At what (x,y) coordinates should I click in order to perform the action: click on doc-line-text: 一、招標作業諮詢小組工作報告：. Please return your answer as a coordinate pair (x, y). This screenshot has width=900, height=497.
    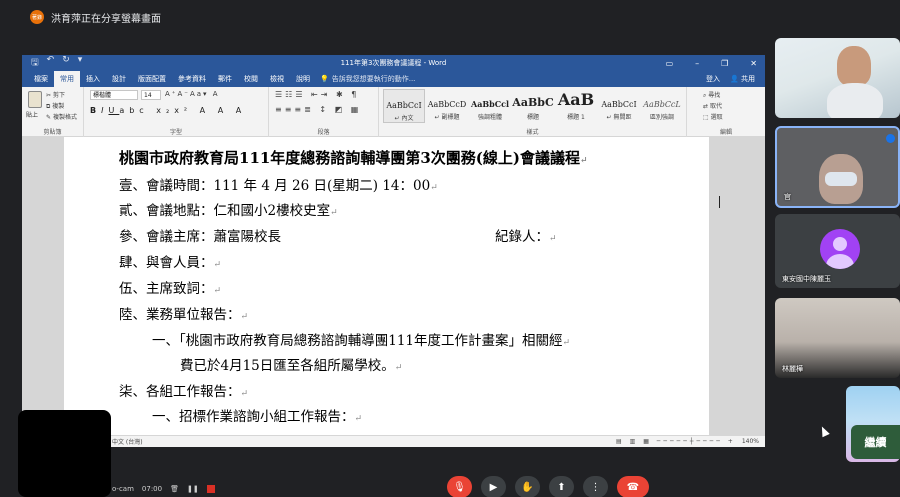
    Looking at the image, I should click on (253, 417).